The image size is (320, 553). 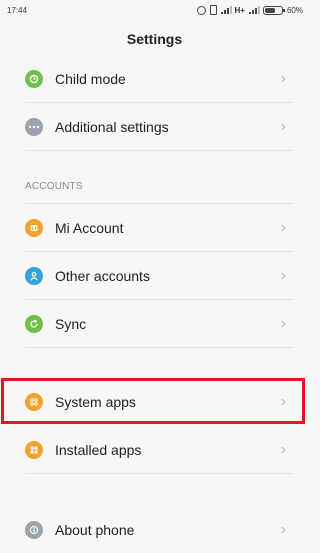 What do you see at coordinates (98, 449) in the screenshot?
I see `settings-item-label: Installed apps` at bounding box center [98, 449].